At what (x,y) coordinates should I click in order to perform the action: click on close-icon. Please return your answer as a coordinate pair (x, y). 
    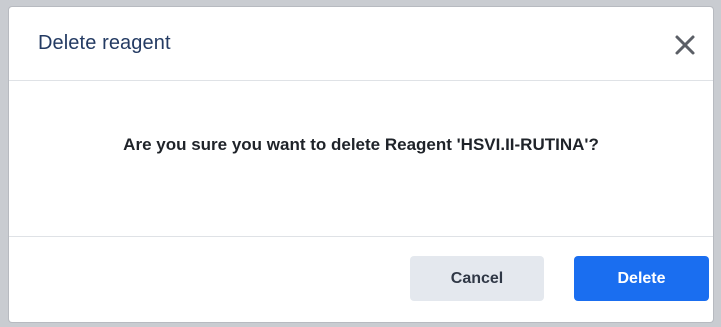
    Looking at the image, I should click on (685, 45).